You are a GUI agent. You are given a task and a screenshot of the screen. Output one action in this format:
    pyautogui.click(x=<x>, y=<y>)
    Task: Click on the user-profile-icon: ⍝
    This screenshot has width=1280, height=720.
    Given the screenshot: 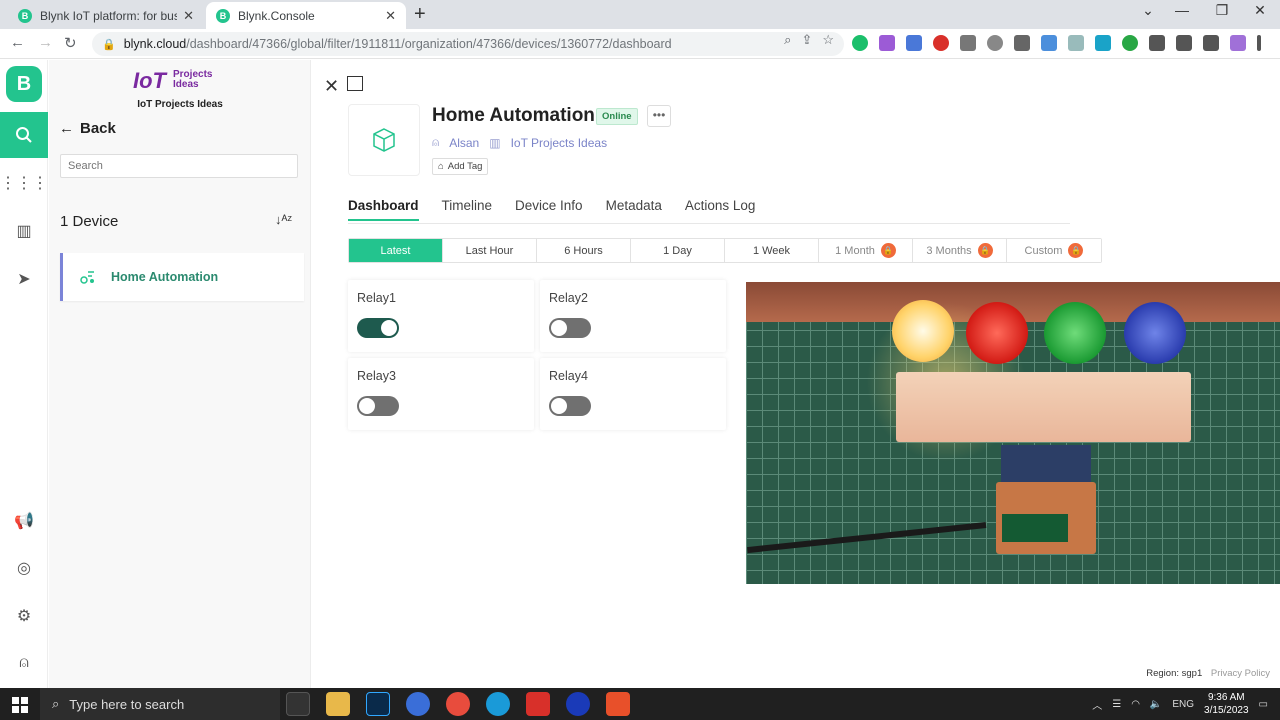 What is the action you would take?
    pyautogui.click(x=24, y=663)
    